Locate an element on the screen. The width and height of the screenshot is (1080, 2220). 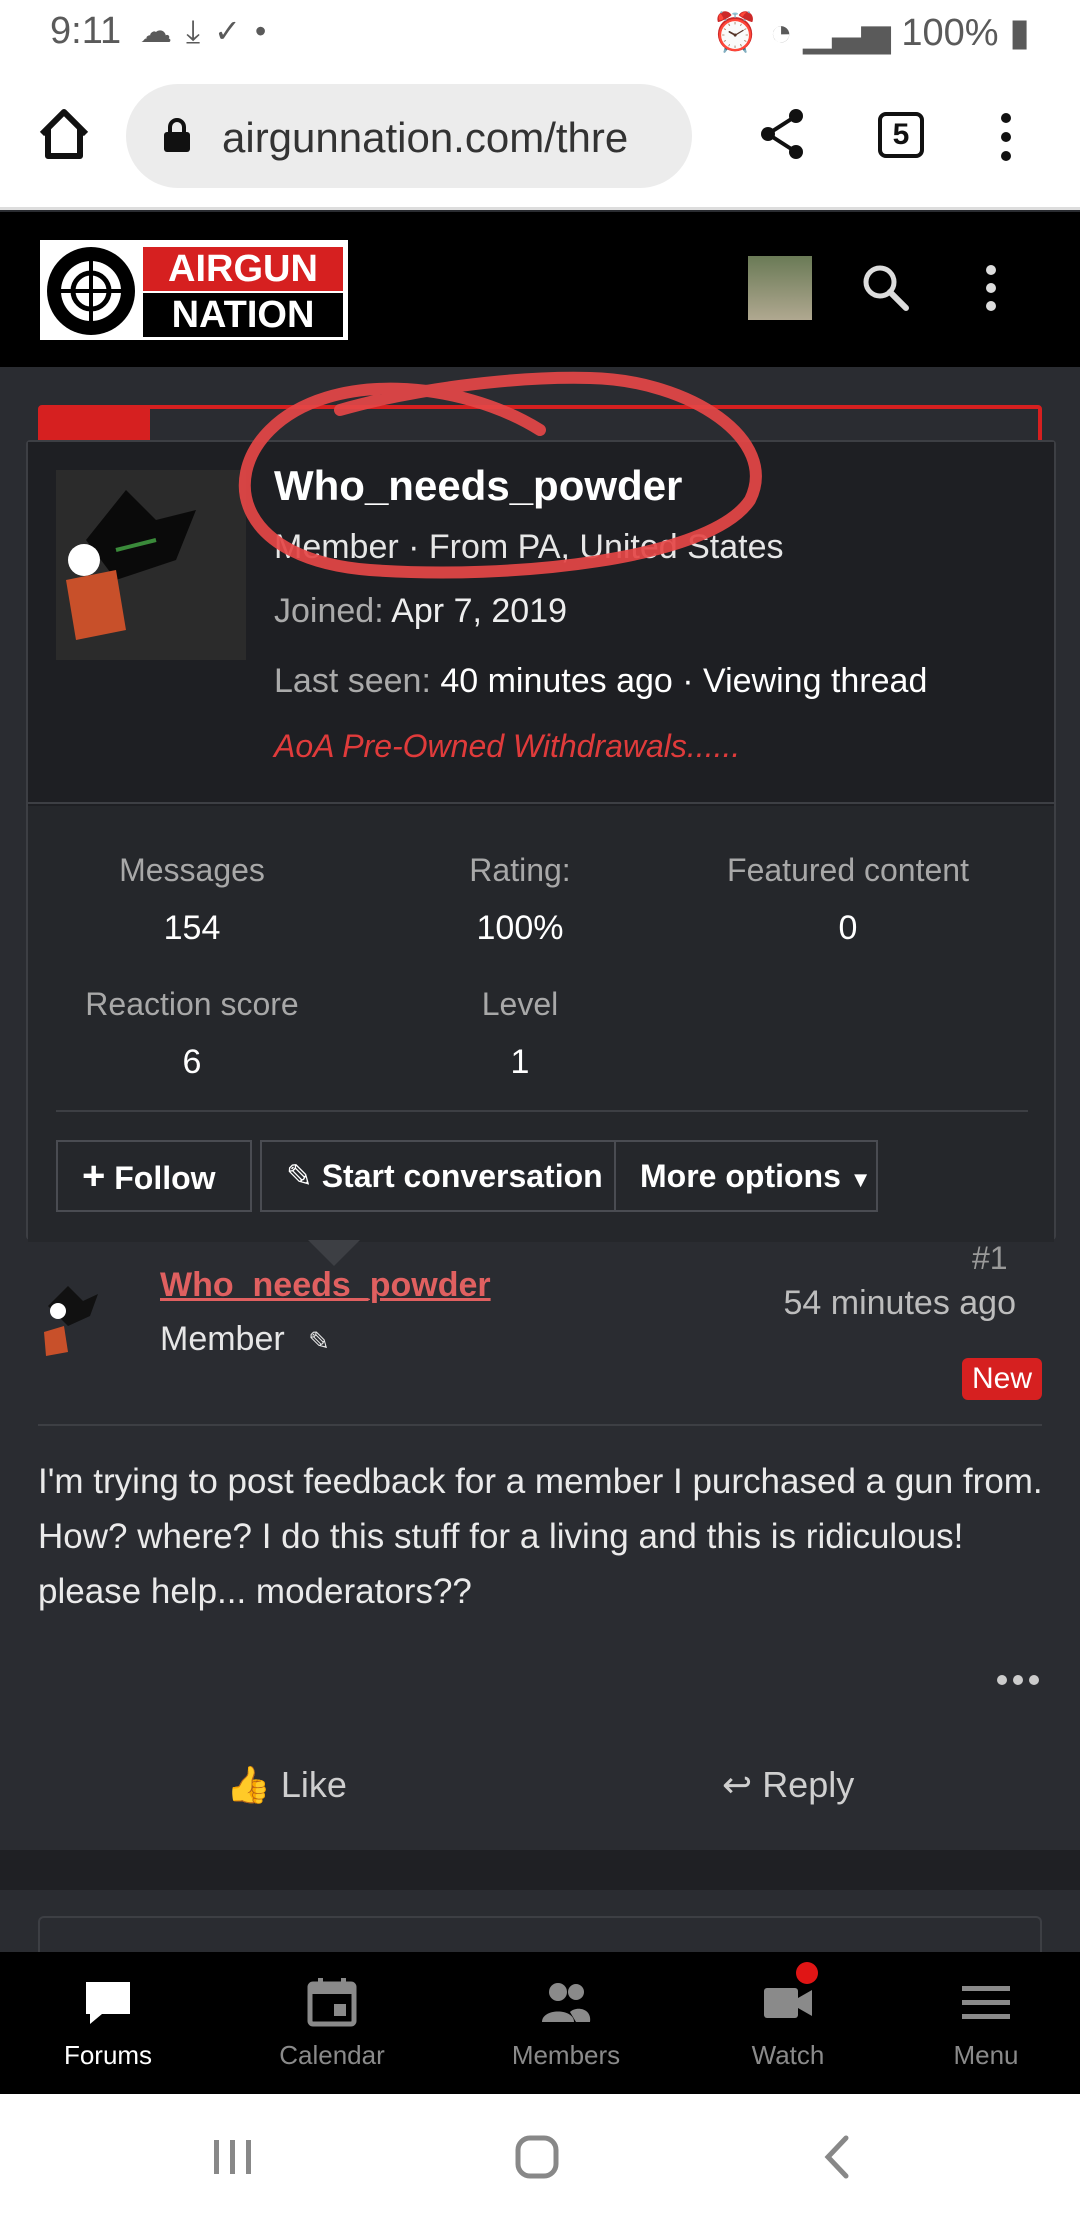
more-options-button: More options ▼ is located at coordinates (746, 1176).